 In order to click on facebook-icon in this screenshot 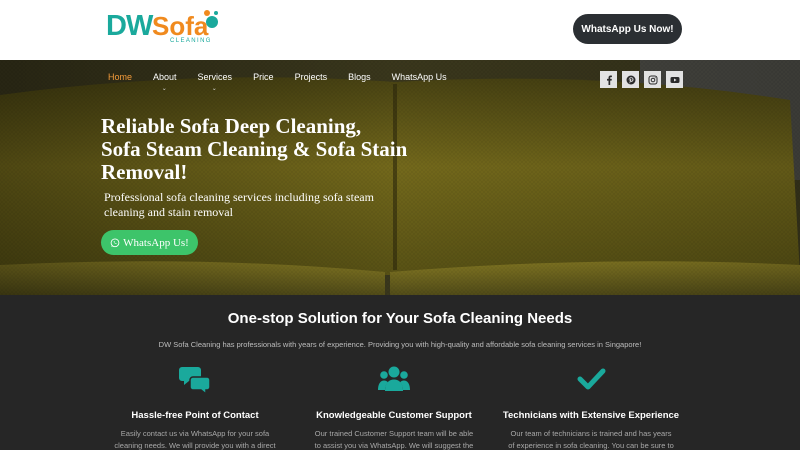, I will do `click(609, 80)`.